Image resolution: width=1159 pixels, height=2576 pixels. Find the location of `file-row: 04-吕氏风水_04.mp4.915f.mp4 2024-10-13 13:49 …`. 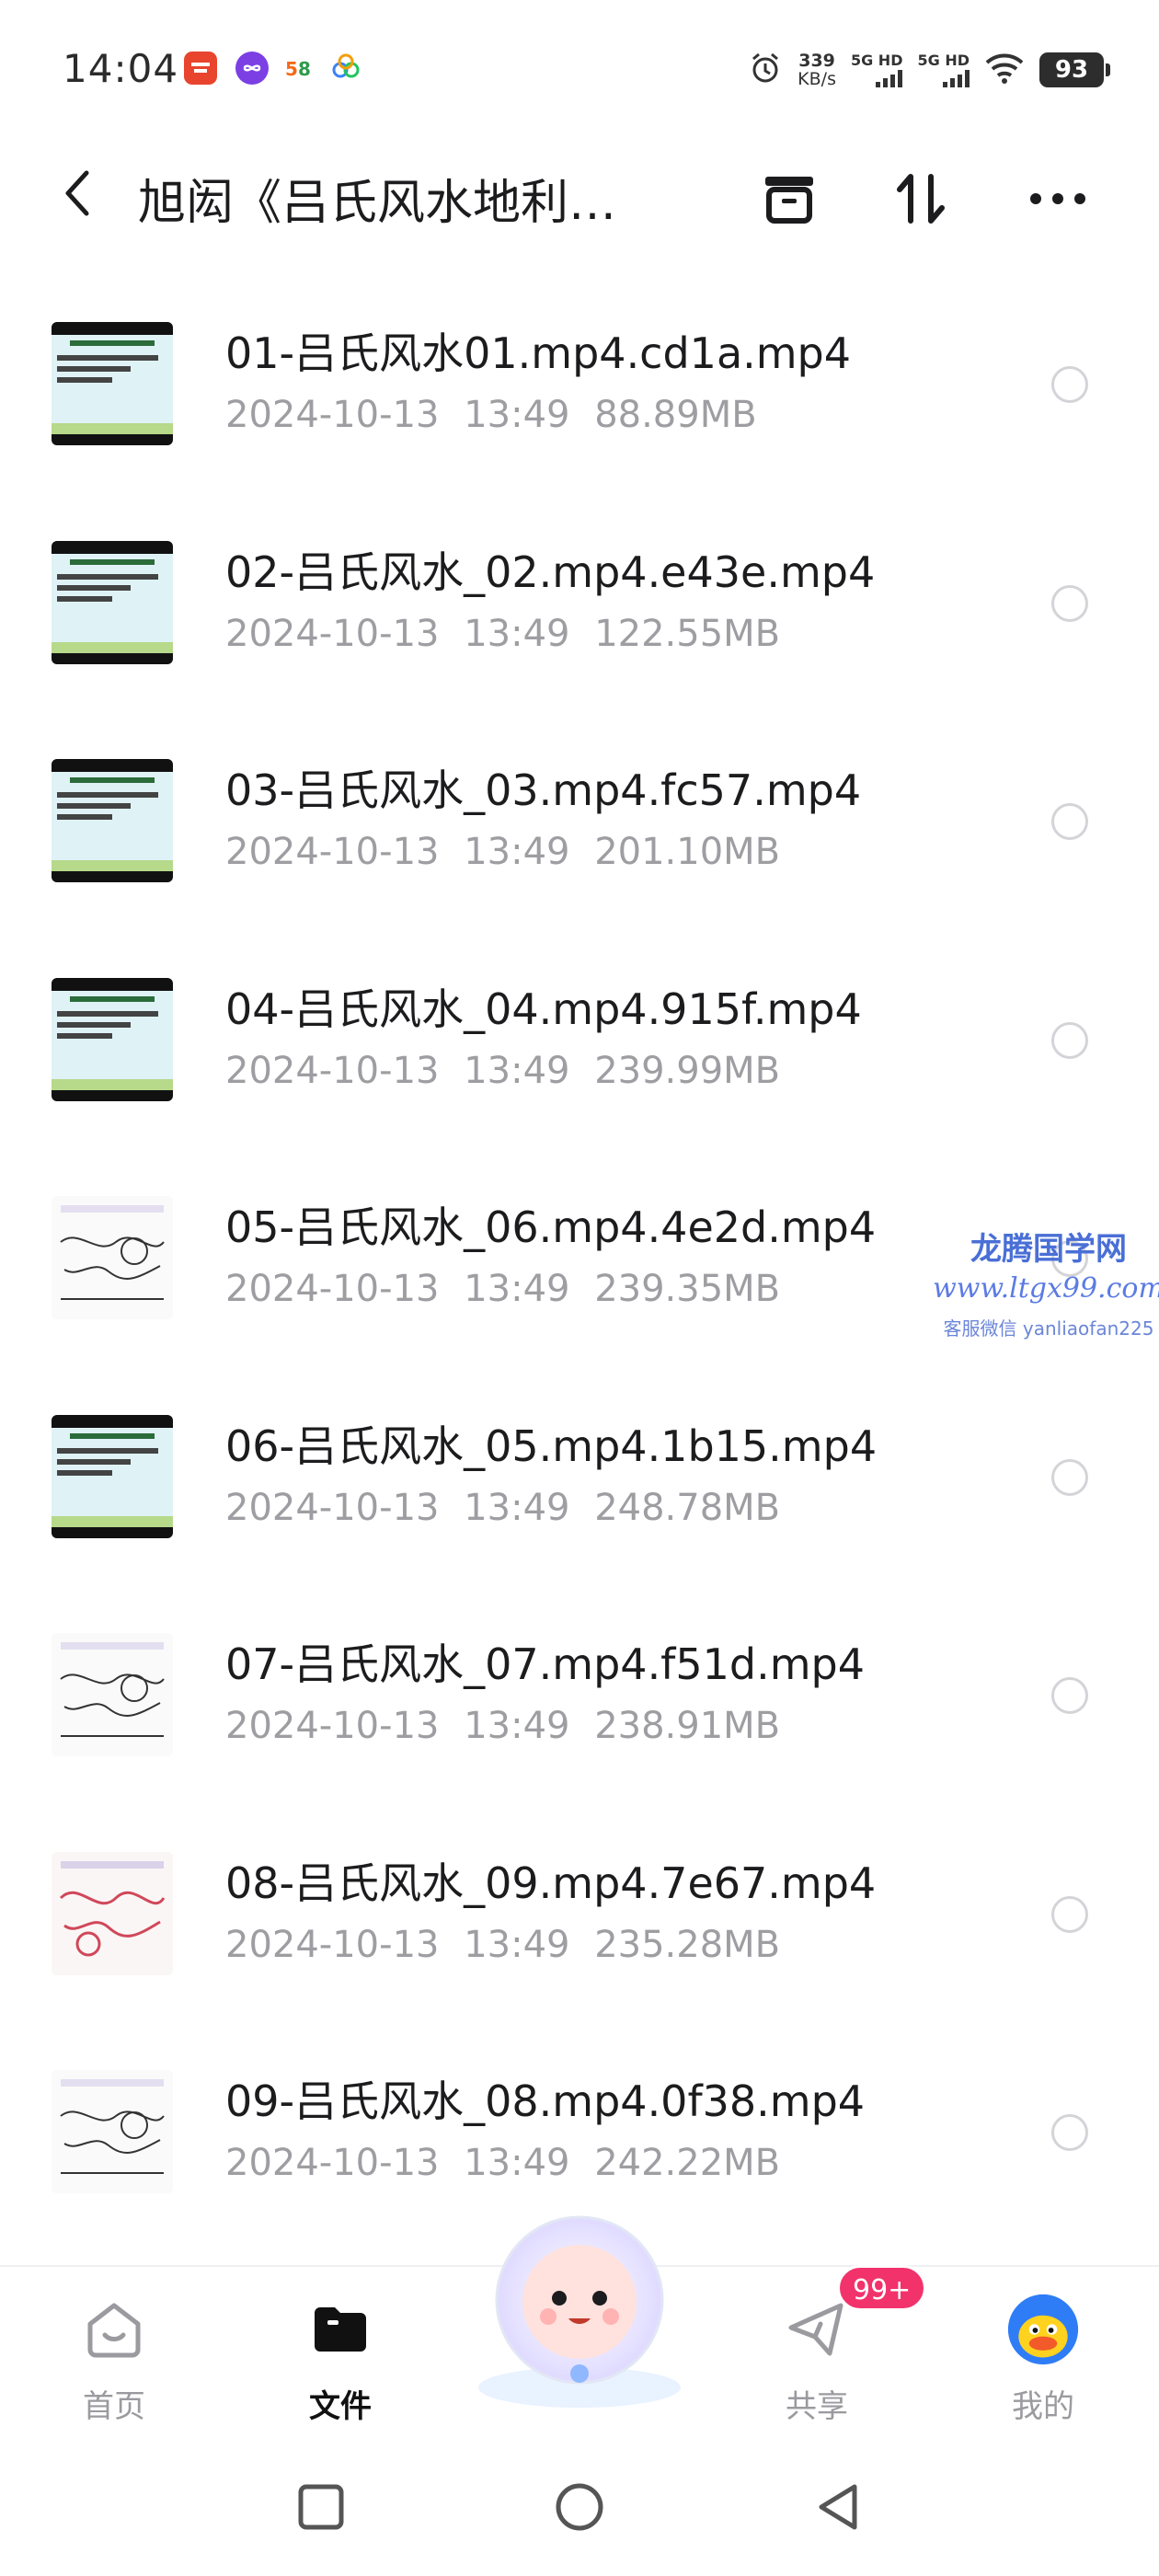

file-row: 04-吕氏风水_04.mp4.915f.mp4 2024-10-13 13:49 … is located at coordinates (579, 1050).